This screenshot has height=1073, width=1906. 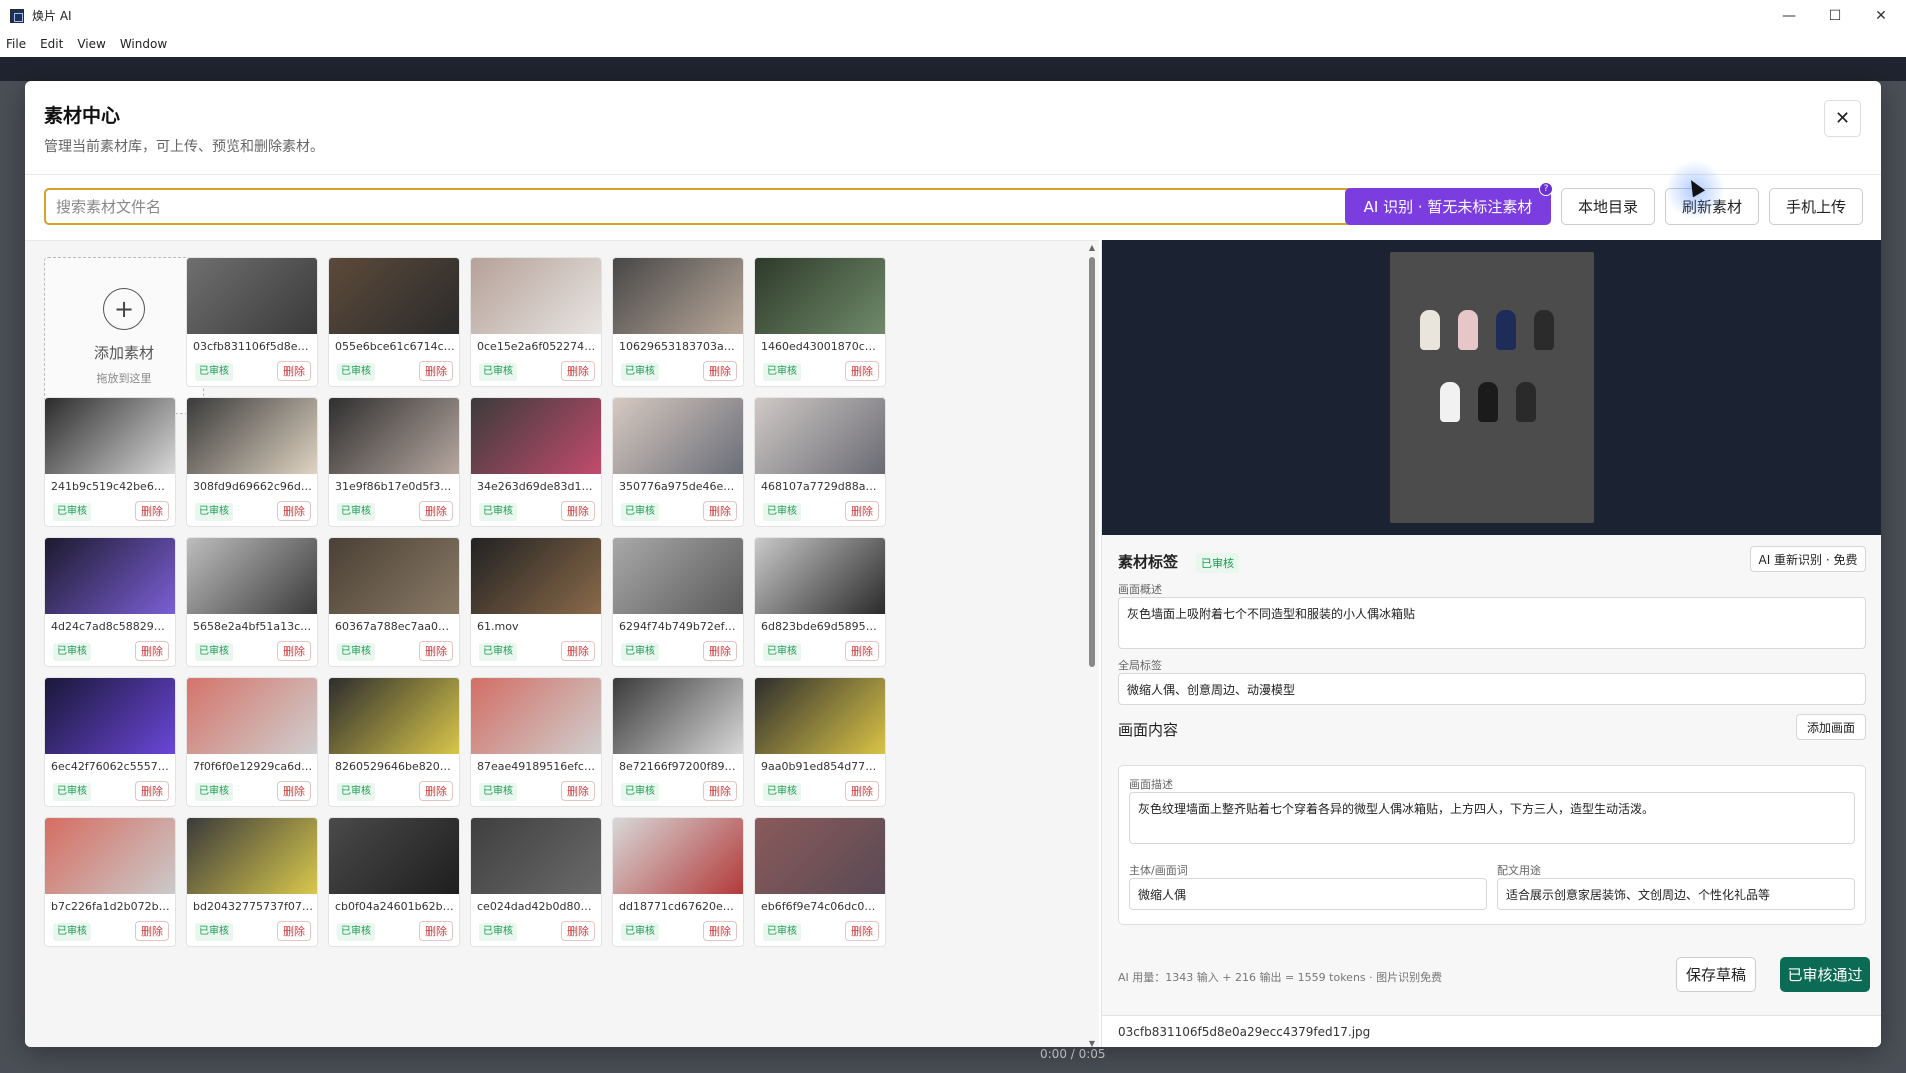 What do you see at coordinates (1842, 118) in the screenshot?
I see `close-icon: ✕` at bounding box center [1842, 118].